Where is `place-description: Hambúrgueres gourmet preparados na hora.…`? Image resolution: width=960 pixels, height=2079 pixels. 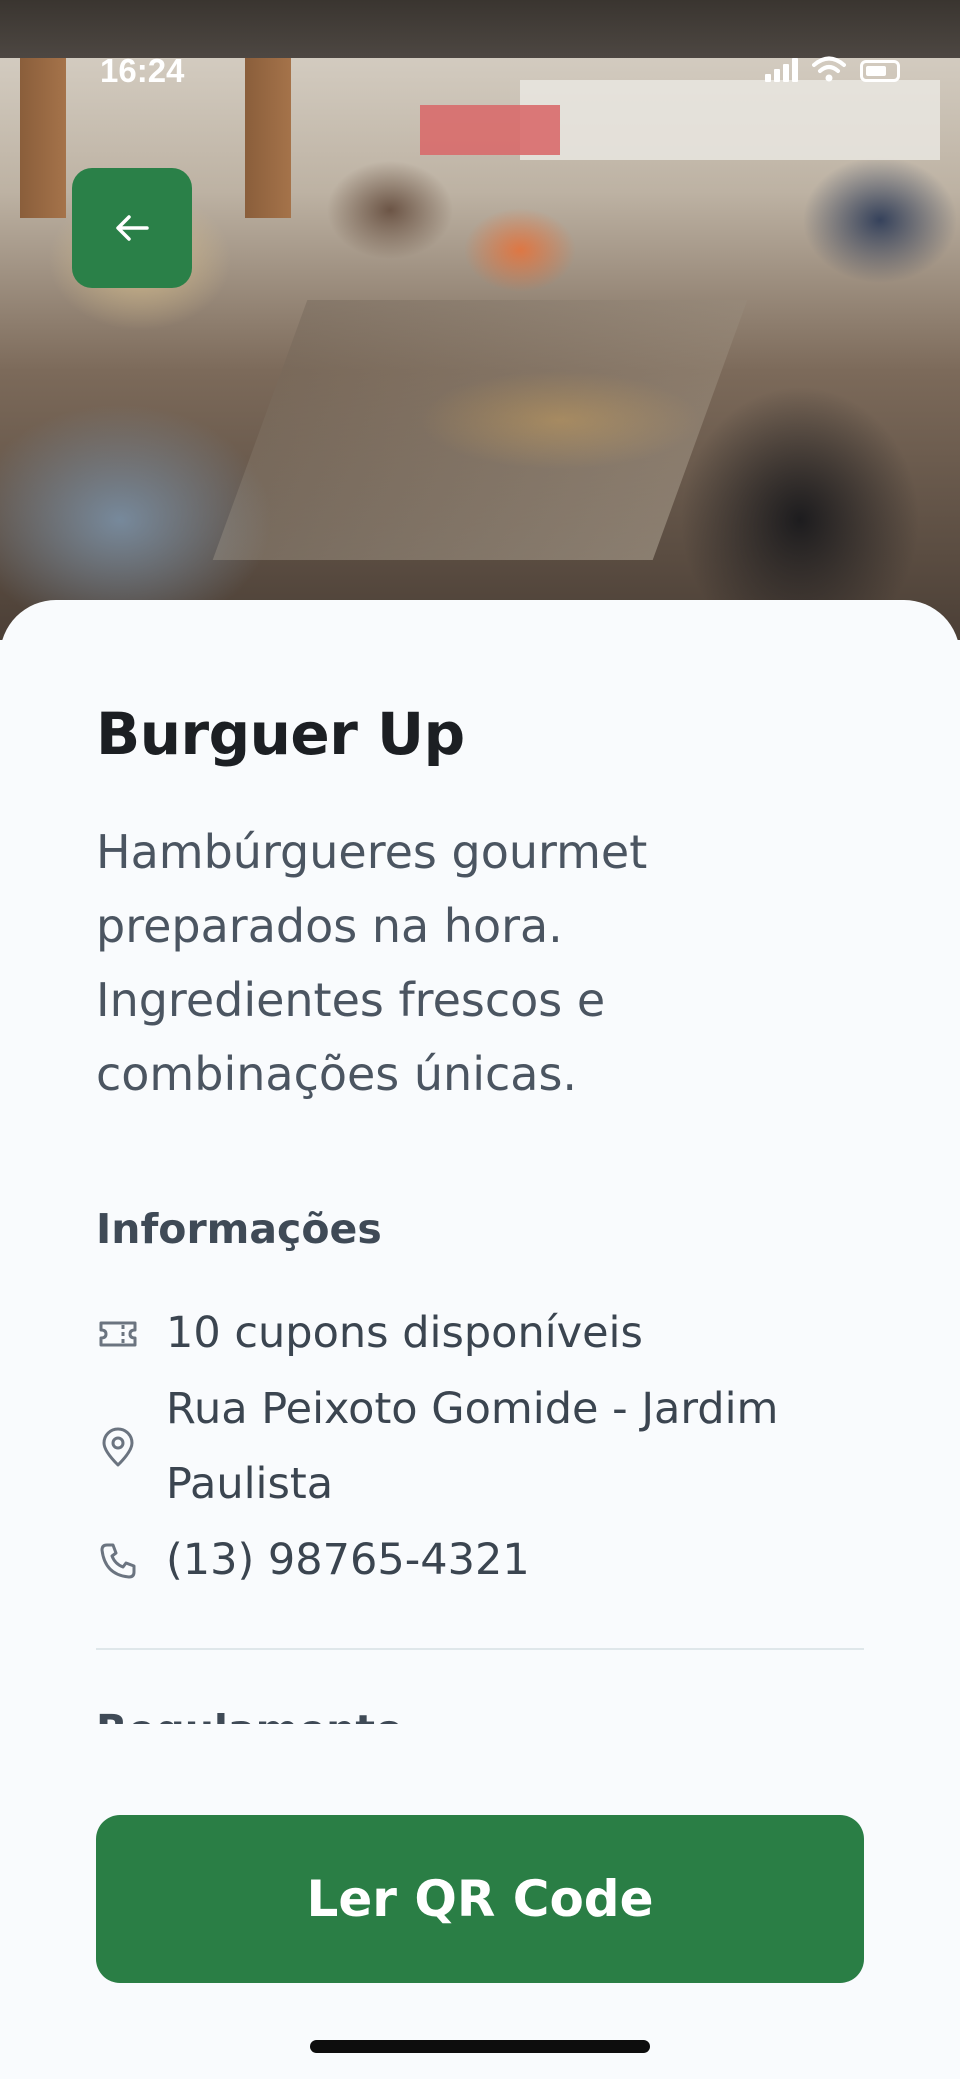
place-description: Hambúrgueres gourmet preparados na hora.… is located at coordinates (372, 963).